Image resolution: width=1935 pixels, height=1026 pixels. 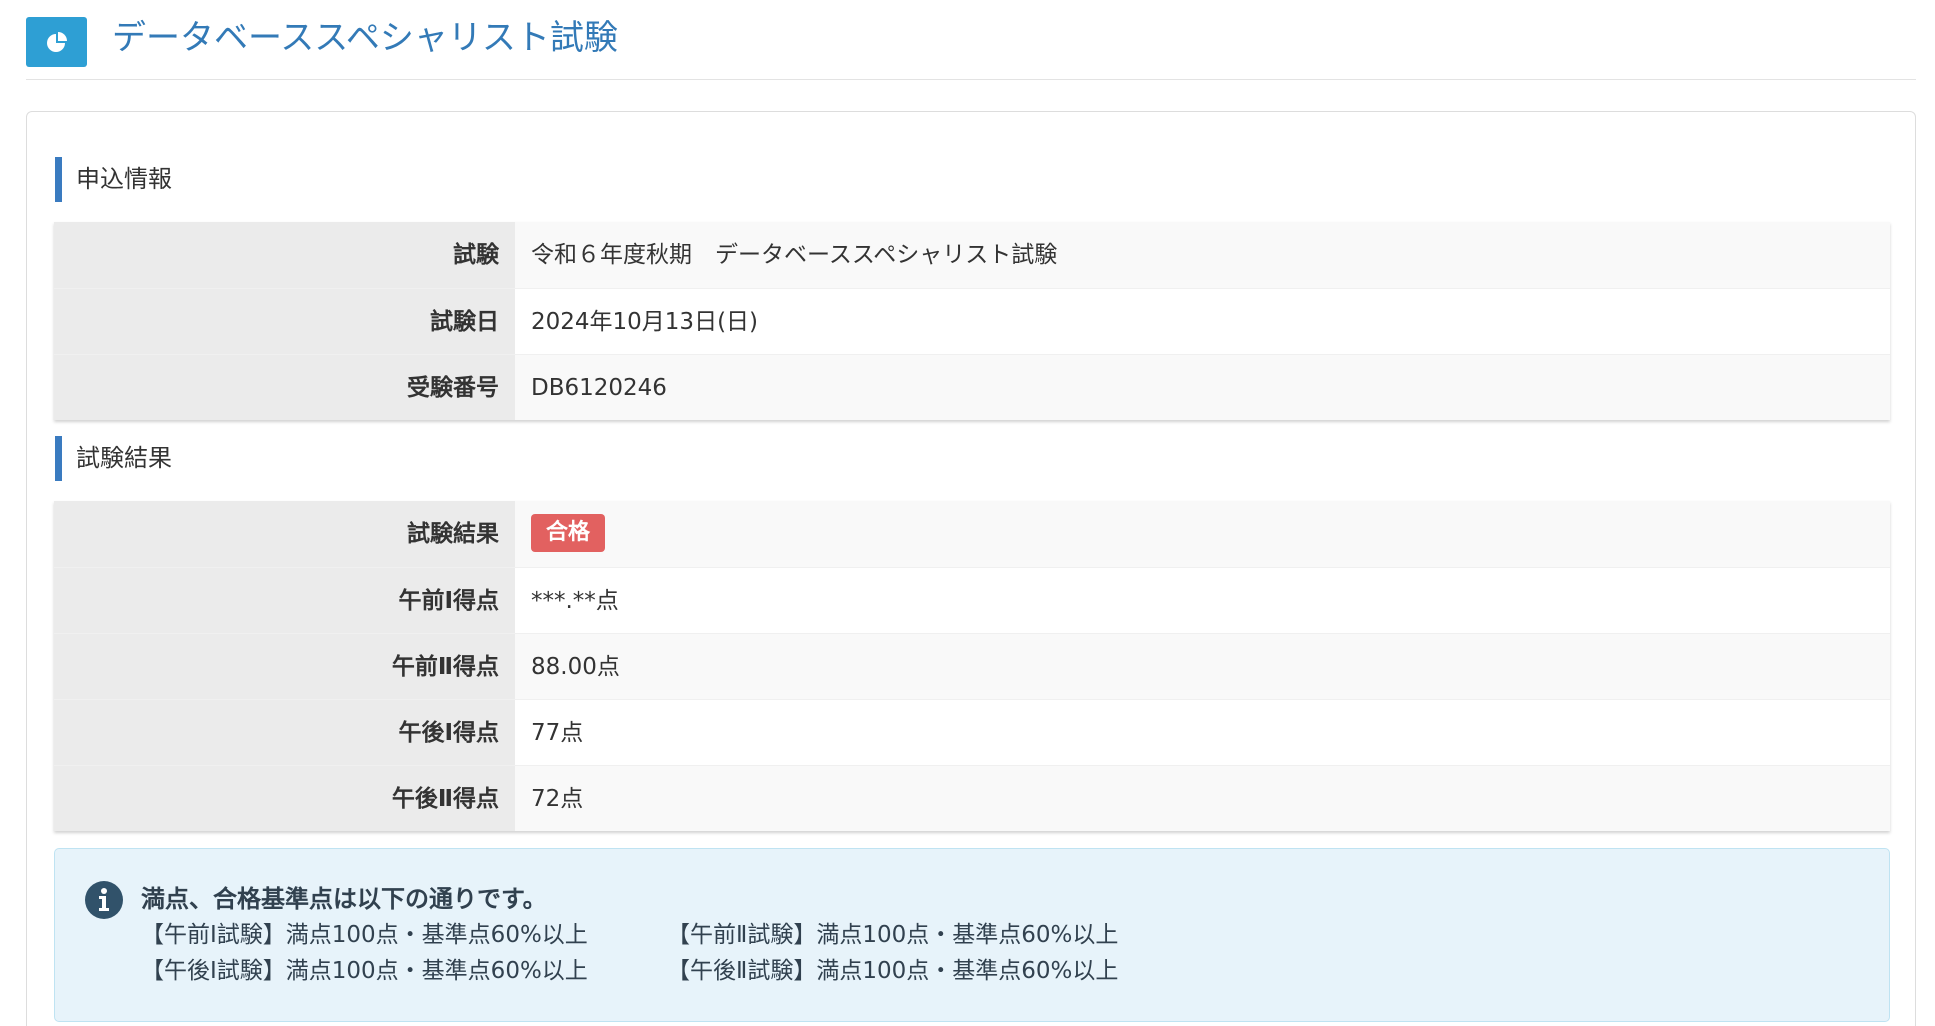 What do you see at coordinates (284, 534) in the screenshot?
I see `row-label: 試験結果` at bounding box center [284, 534].